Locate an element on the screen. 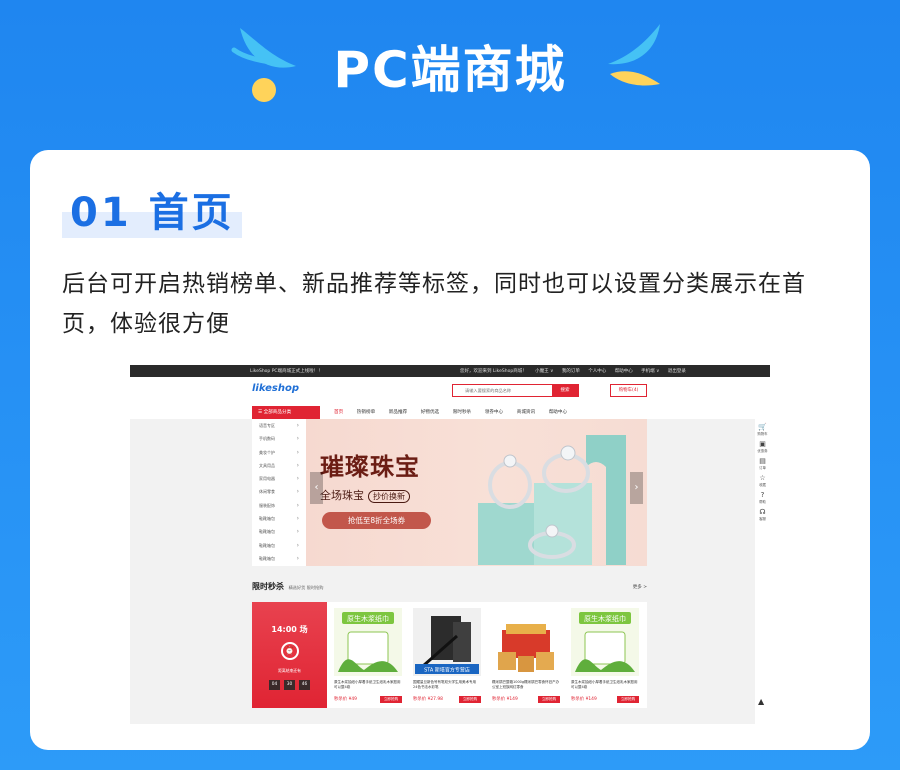  flash-sale-timer: 14:00 场 ⏰ 距离结束还有 04 30 46 is located at coordinates (289, 655).